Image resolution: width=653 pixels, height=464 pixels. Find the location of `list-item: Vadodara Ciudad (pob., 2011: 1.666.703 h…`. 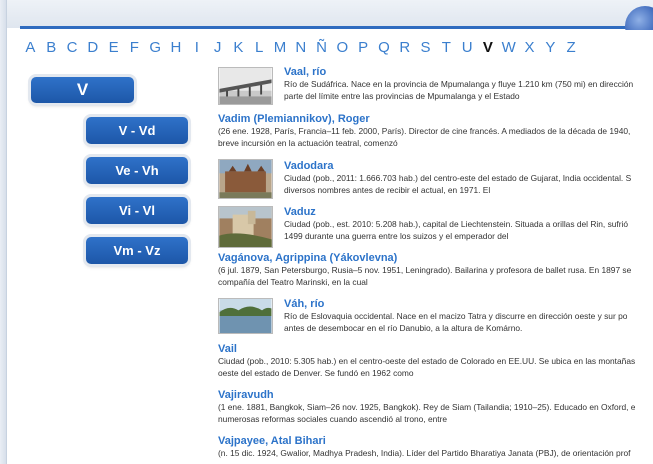

list-item: Vadodara Ciudad (pob., 2011: 1.666.703 h… is located at coordinates (435, 179).